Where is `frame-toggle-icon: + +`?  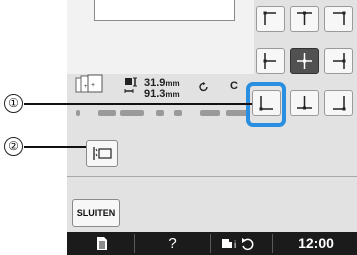
frame-toggle-icon: + + is located at coordinates (89, 84).